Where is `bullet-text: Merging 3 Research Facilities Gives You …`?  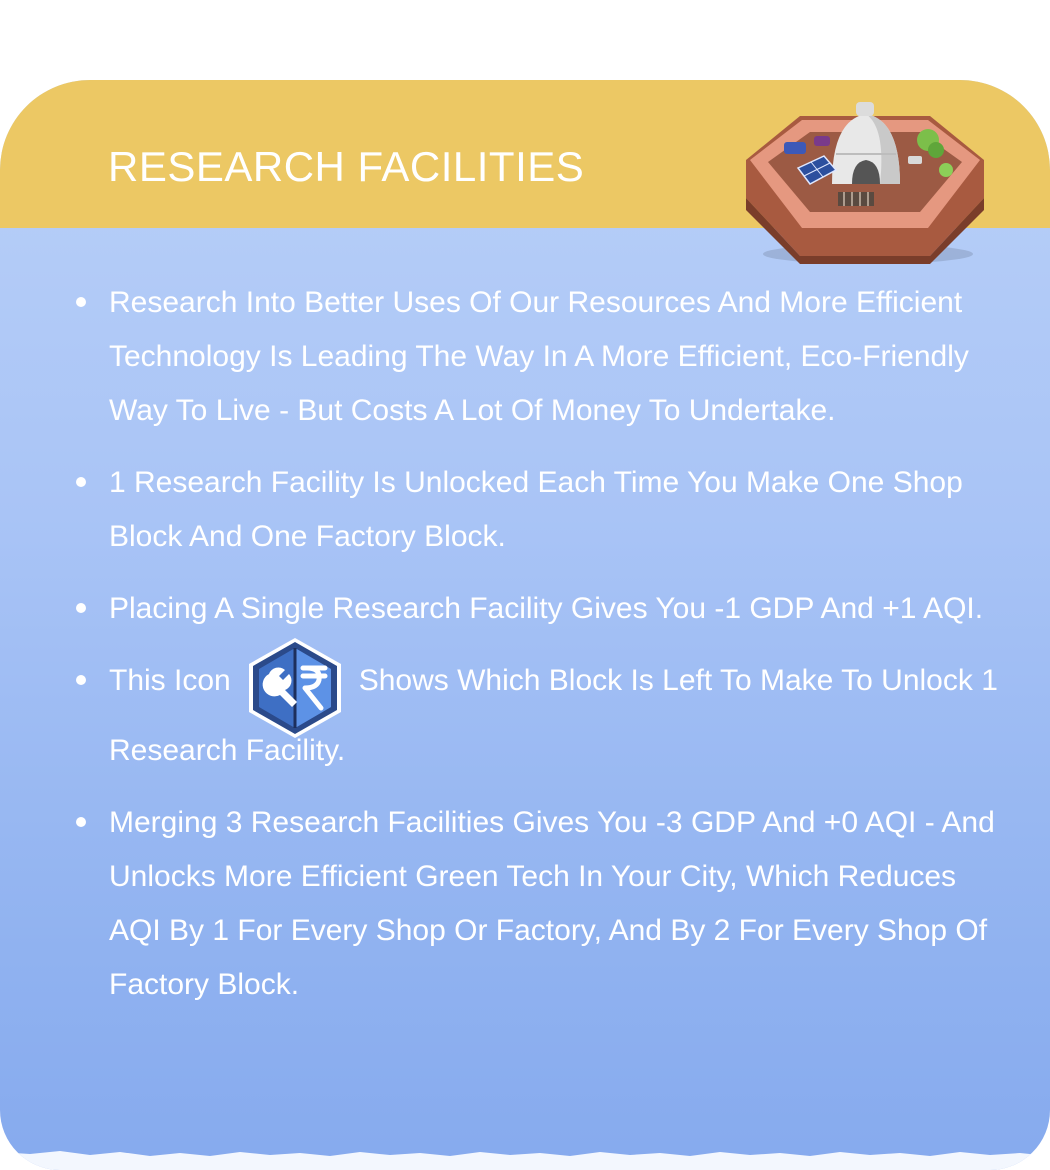 bullet-text: Merging 3 Research Facilities Gives You … is located at coordinates (552, 903).